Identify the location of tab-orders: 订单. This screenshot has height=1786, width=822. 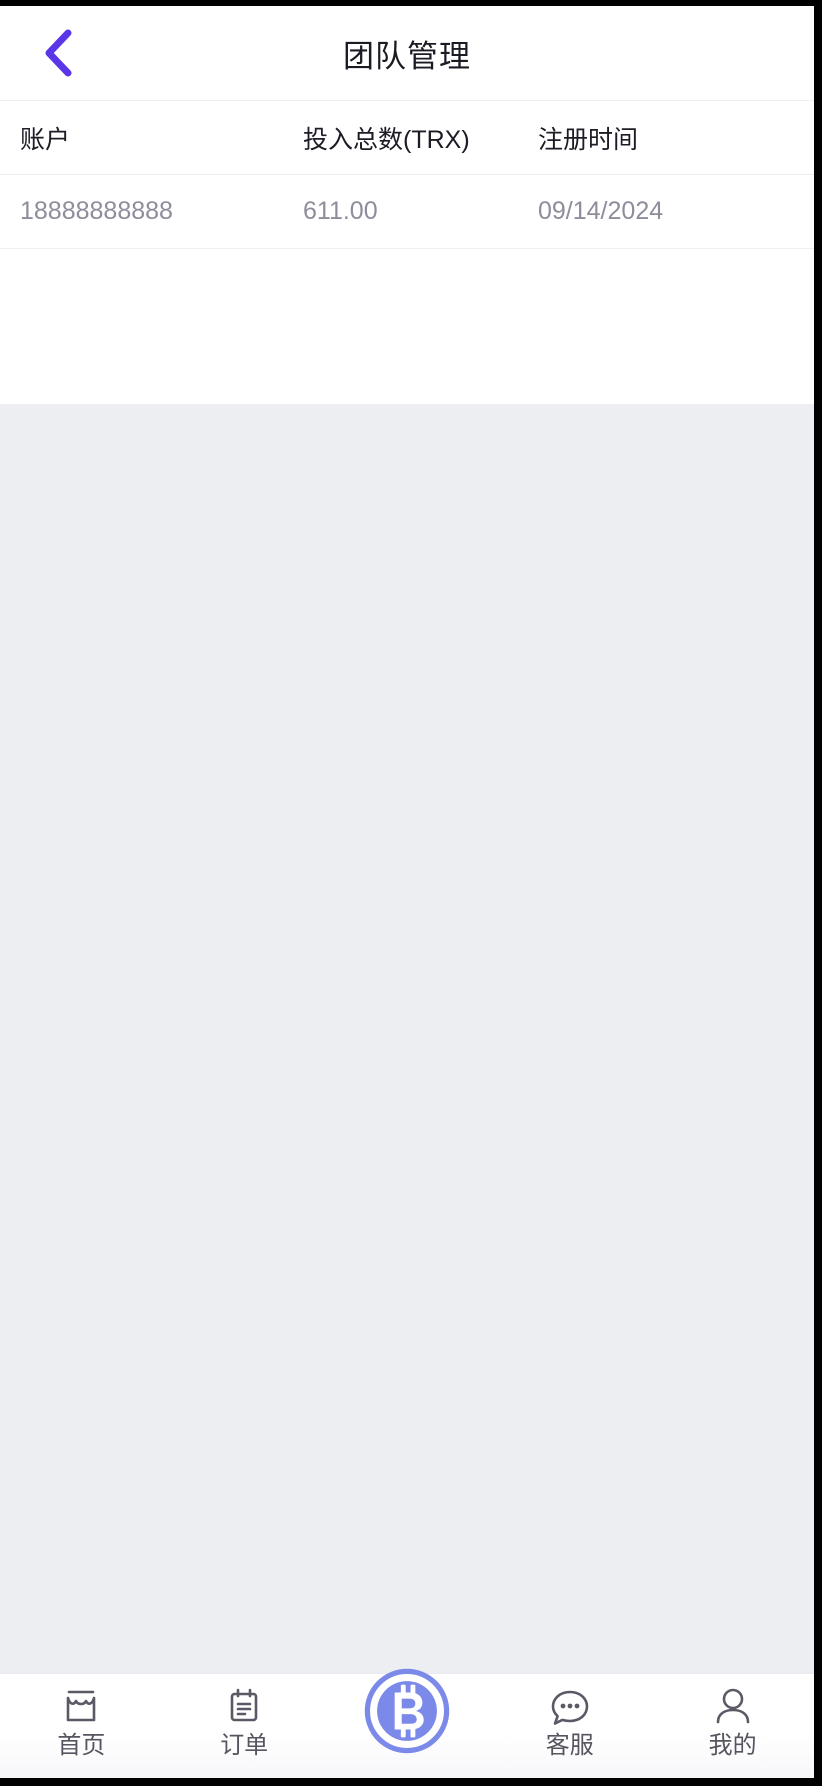
(244, 1727).